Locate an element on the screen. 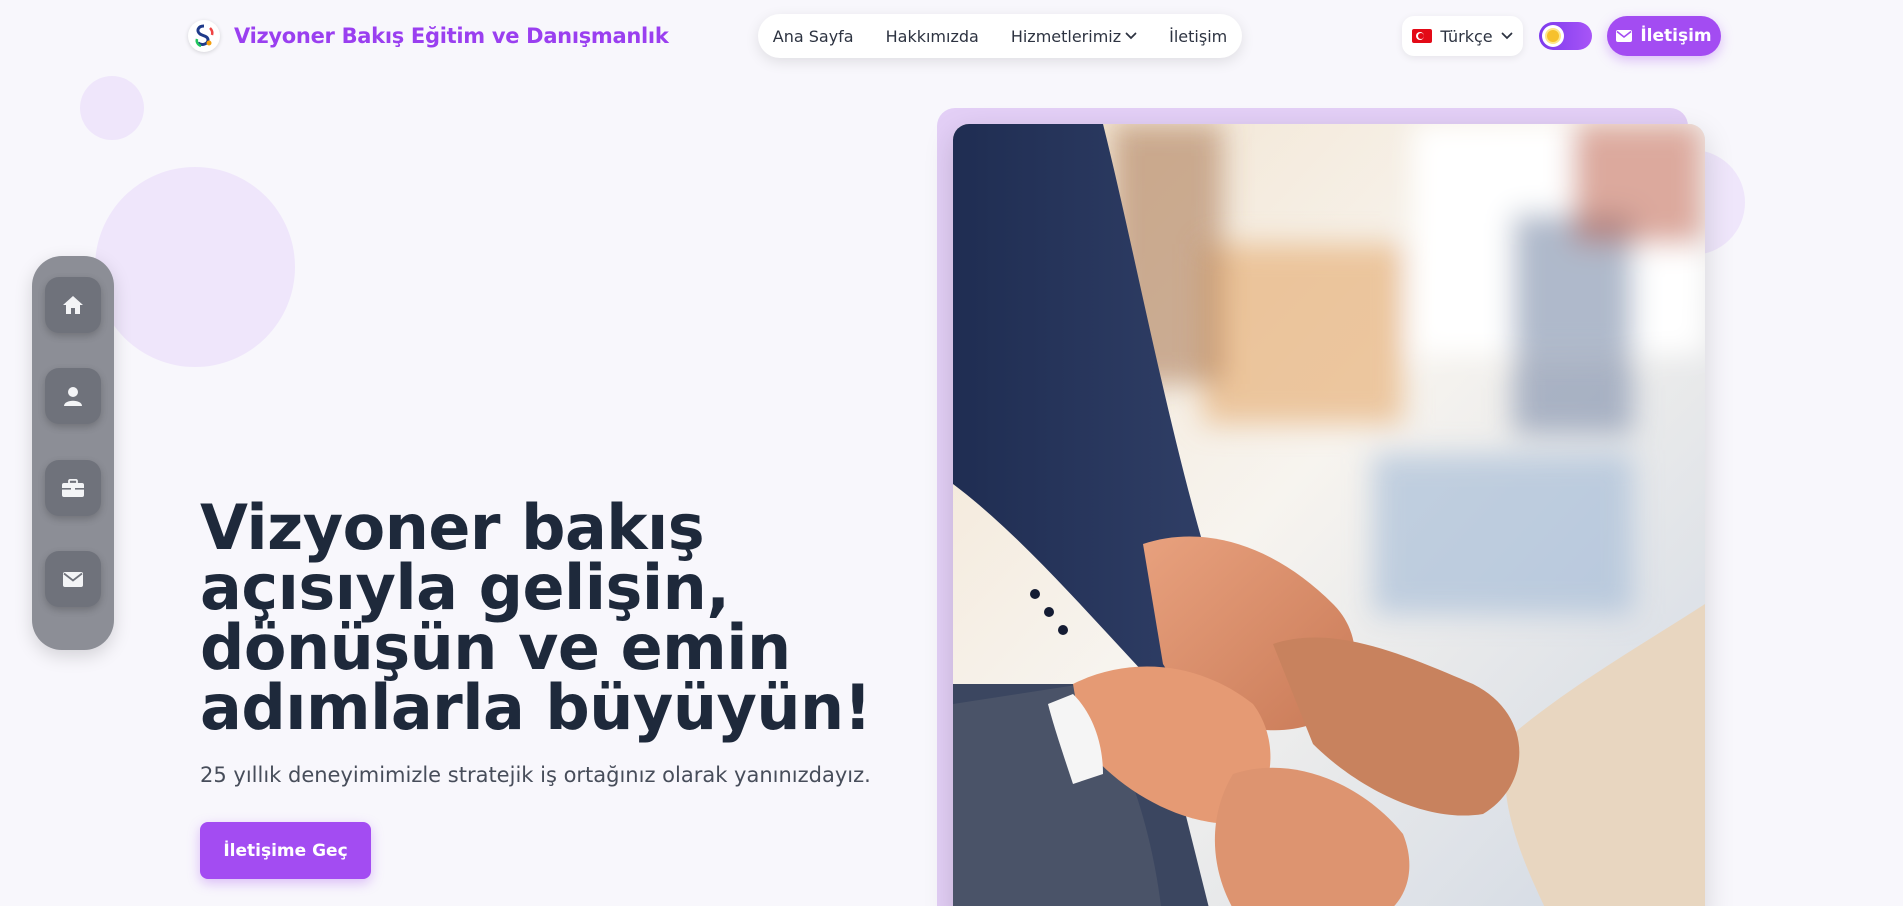 Image resolution: width=1903 pixels, height=906 pixels. nav-item-about: Hakkımızda is located at coordinates (932, 36).